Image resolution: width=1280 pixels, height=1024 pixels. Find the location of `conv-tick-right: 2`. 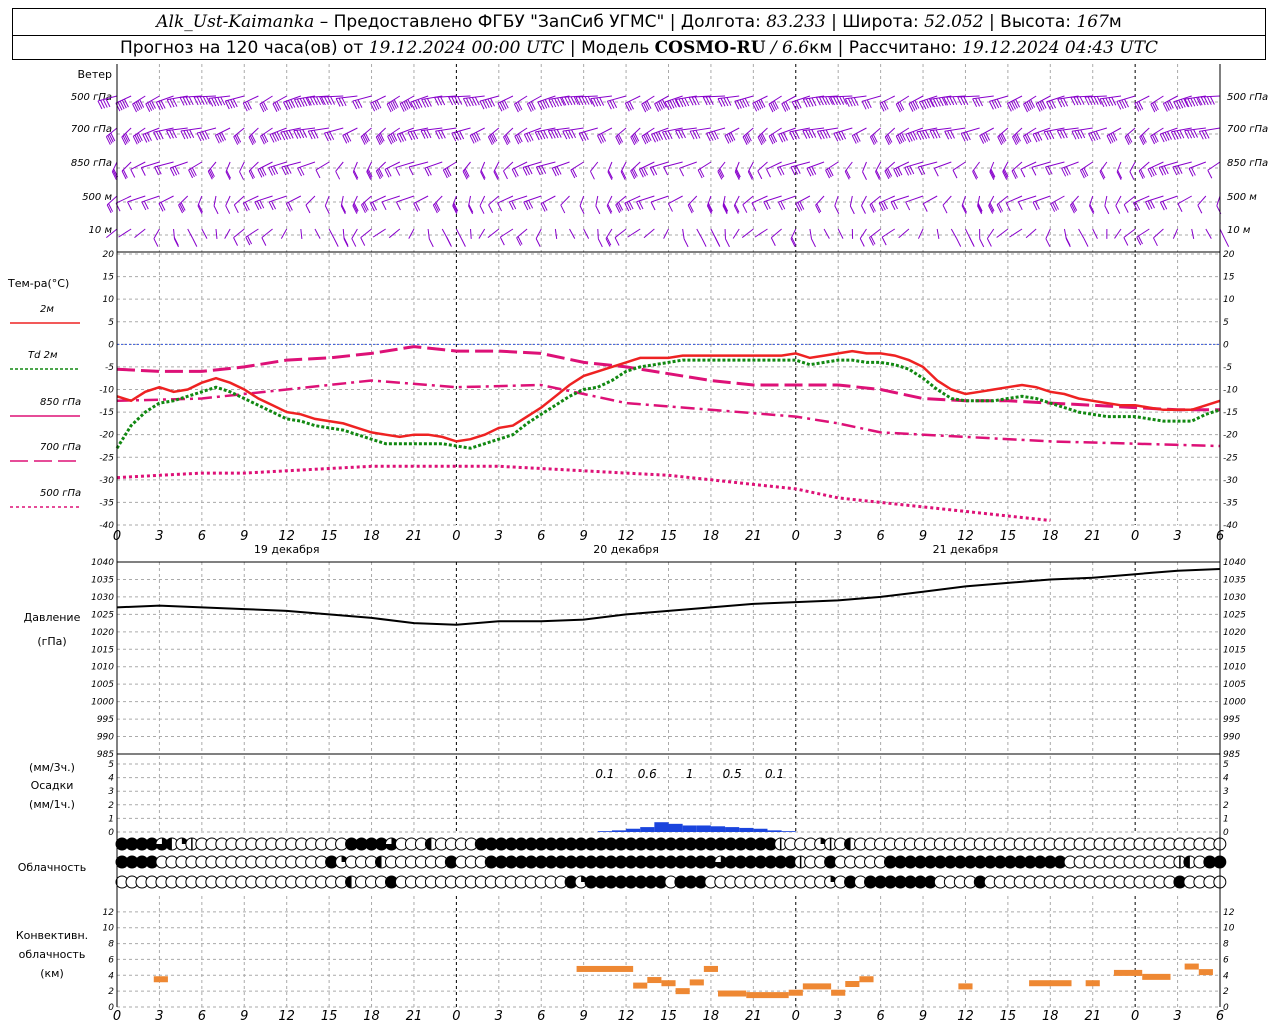

conv-tick-right: 2 is located at coordinates (1226, 992).